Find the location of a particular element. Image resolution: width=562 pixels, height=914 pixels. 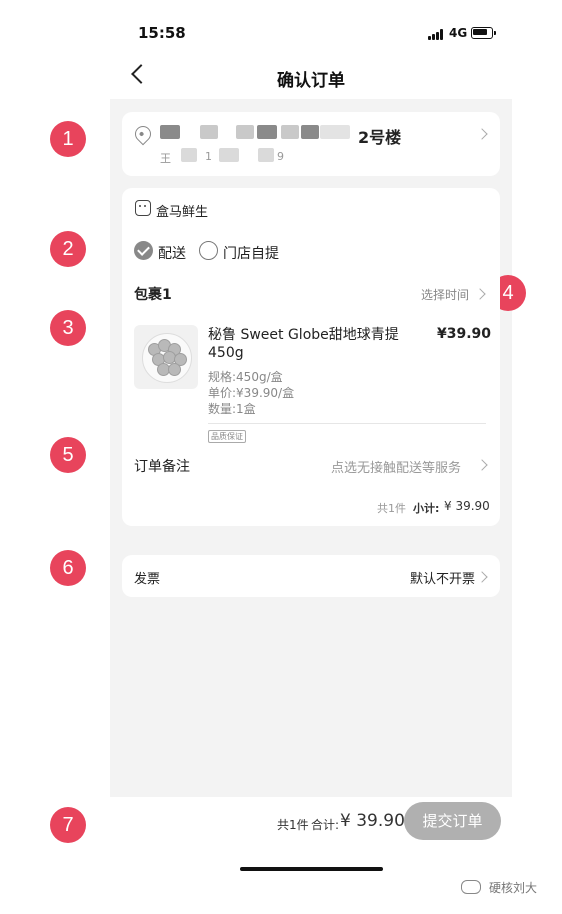

subtotal-label: 小计: is located at coordinates (426, 508).